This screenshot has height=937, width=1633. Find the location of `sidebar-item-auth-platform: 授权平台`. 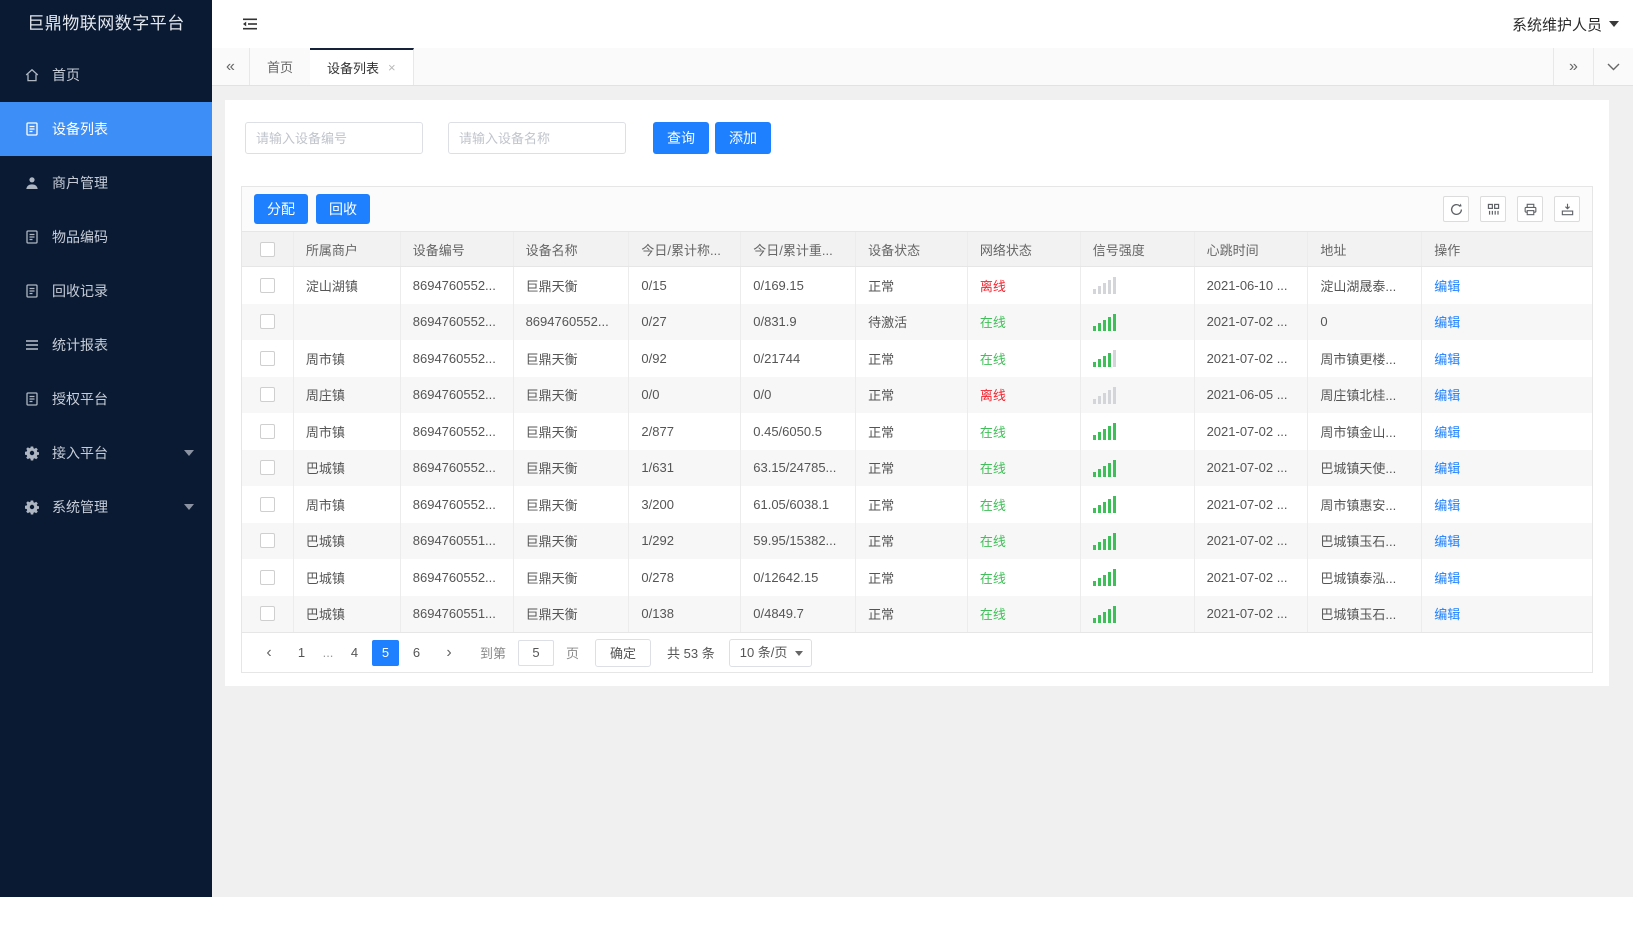

sidebar-item-auth-platform: 授权平台 is located at coordinates (106, 399).